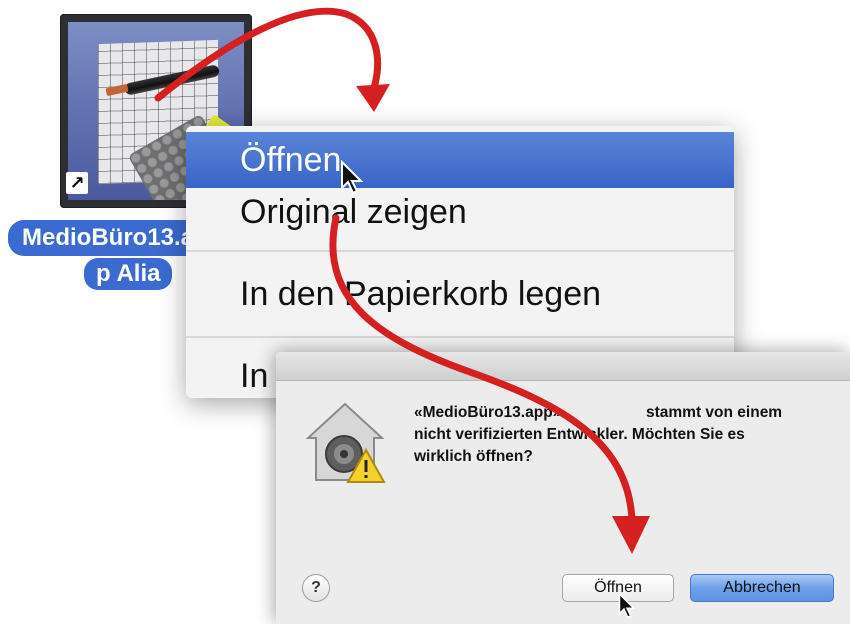 The height and width of the screenshot is (624, 850). I want to click on dialog-message-part1: stammt von einem, so click(714, 412).